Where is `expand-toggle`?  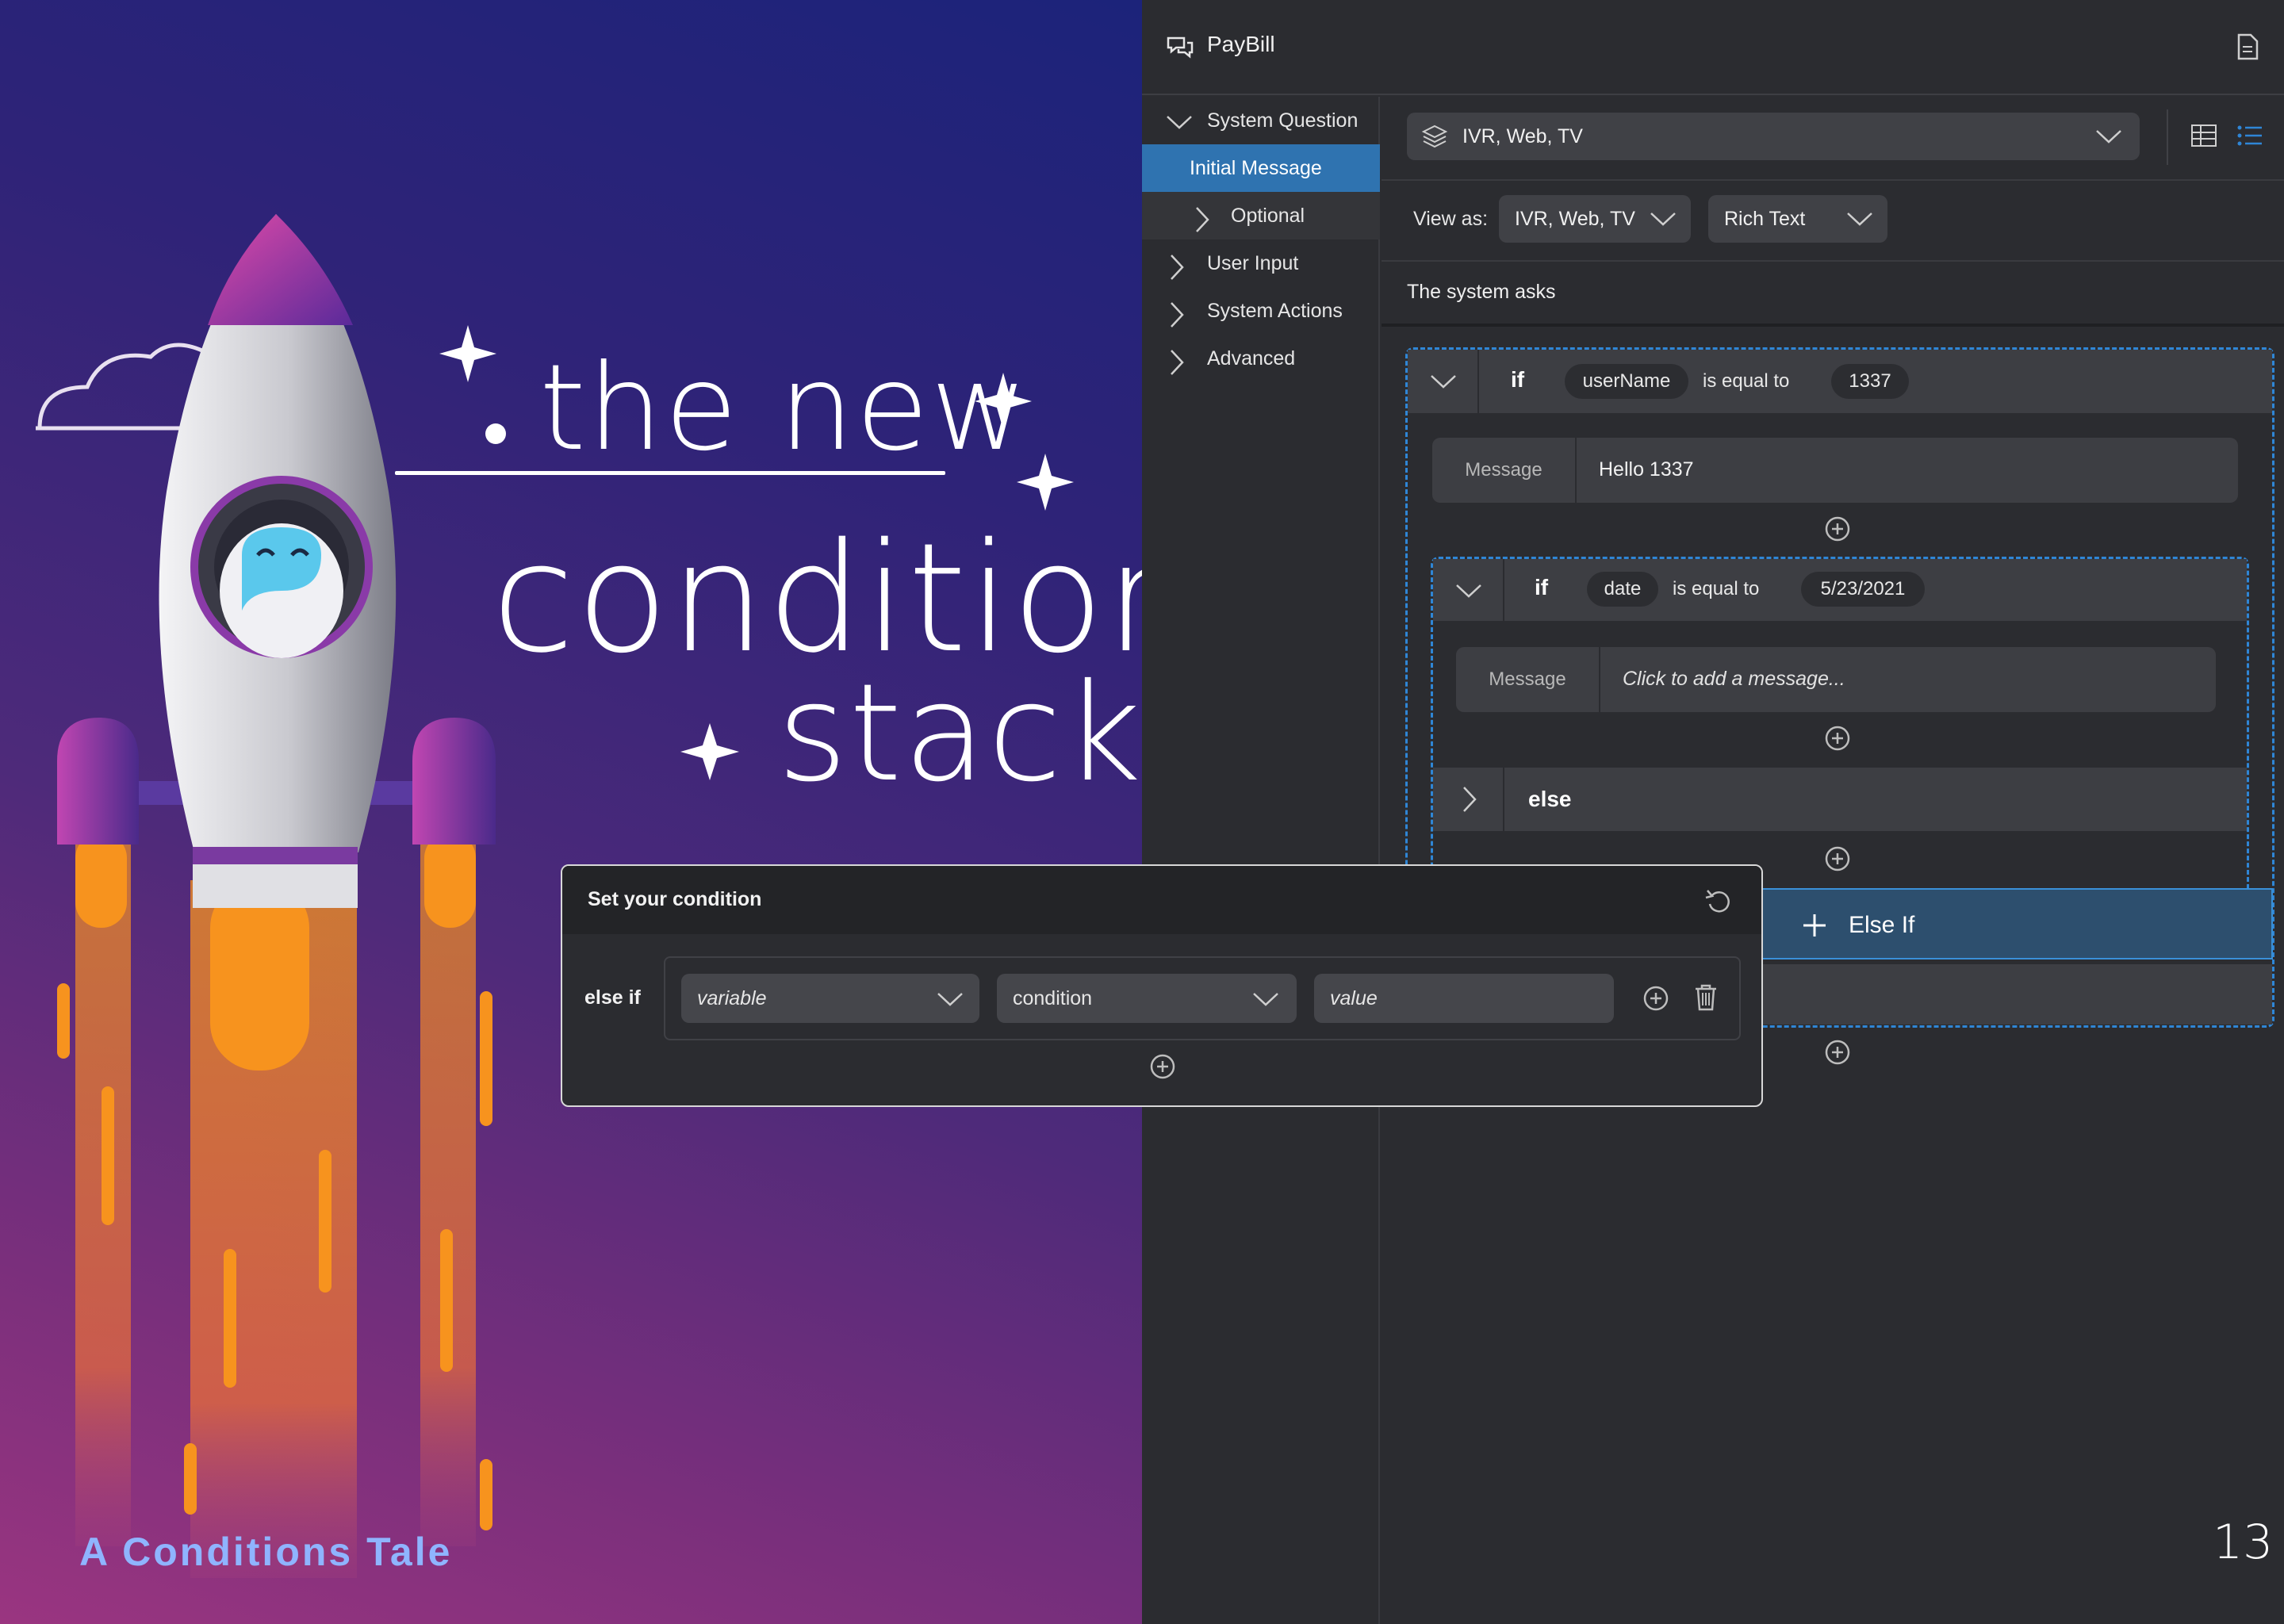
expand-toggle is located at coordinates (1468, 799).